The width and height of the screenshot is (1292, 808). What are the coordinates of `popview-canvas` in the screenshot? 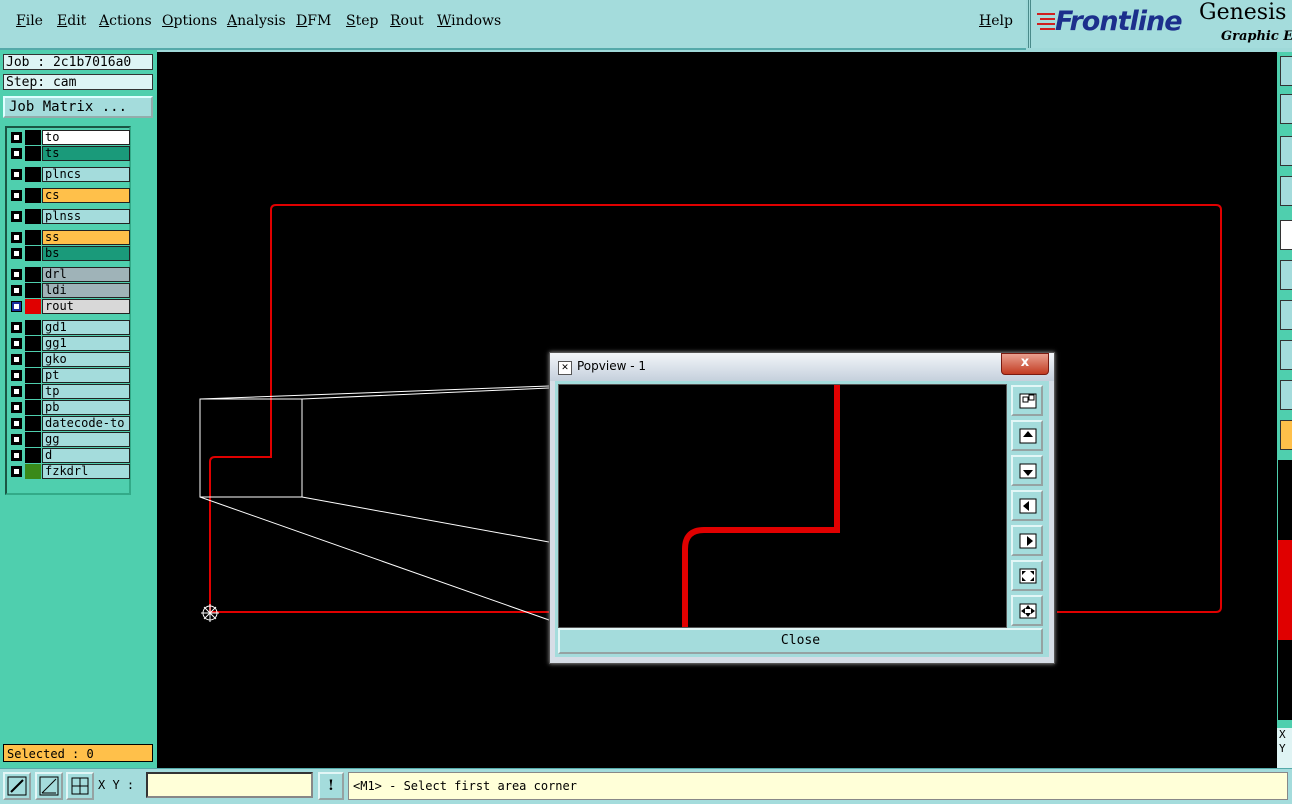 It's located at (782, 506).